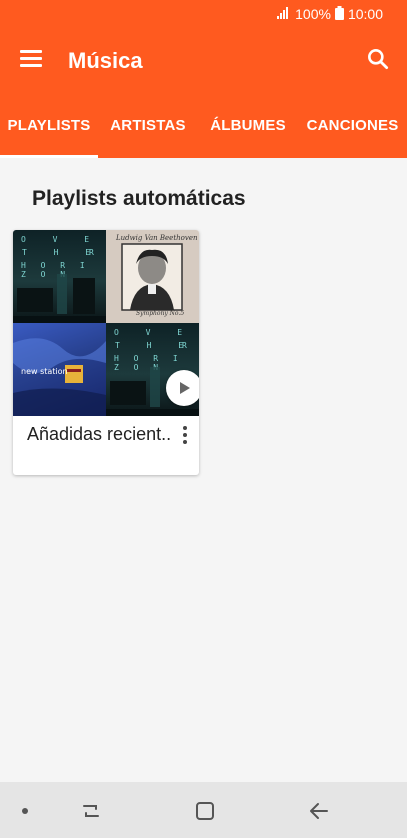  I want to click on tab-label: ARTISTAS, so click(148, 125).